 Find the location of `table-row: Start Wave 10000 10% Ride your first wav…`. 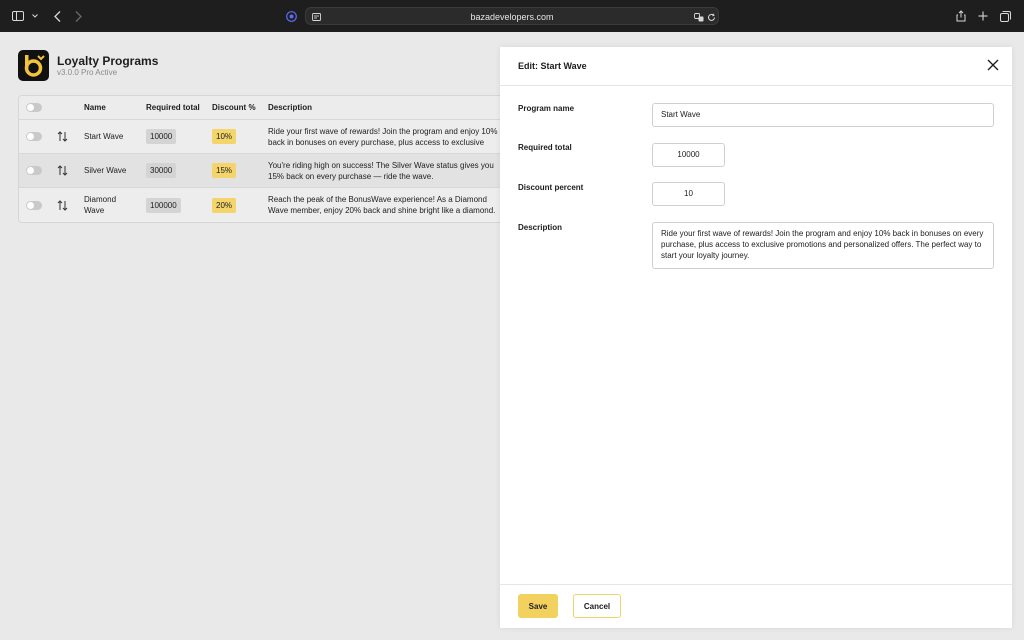

table-row: Start Wave 10000 10% Ride your first wav… is located at coordinates (263, 137).